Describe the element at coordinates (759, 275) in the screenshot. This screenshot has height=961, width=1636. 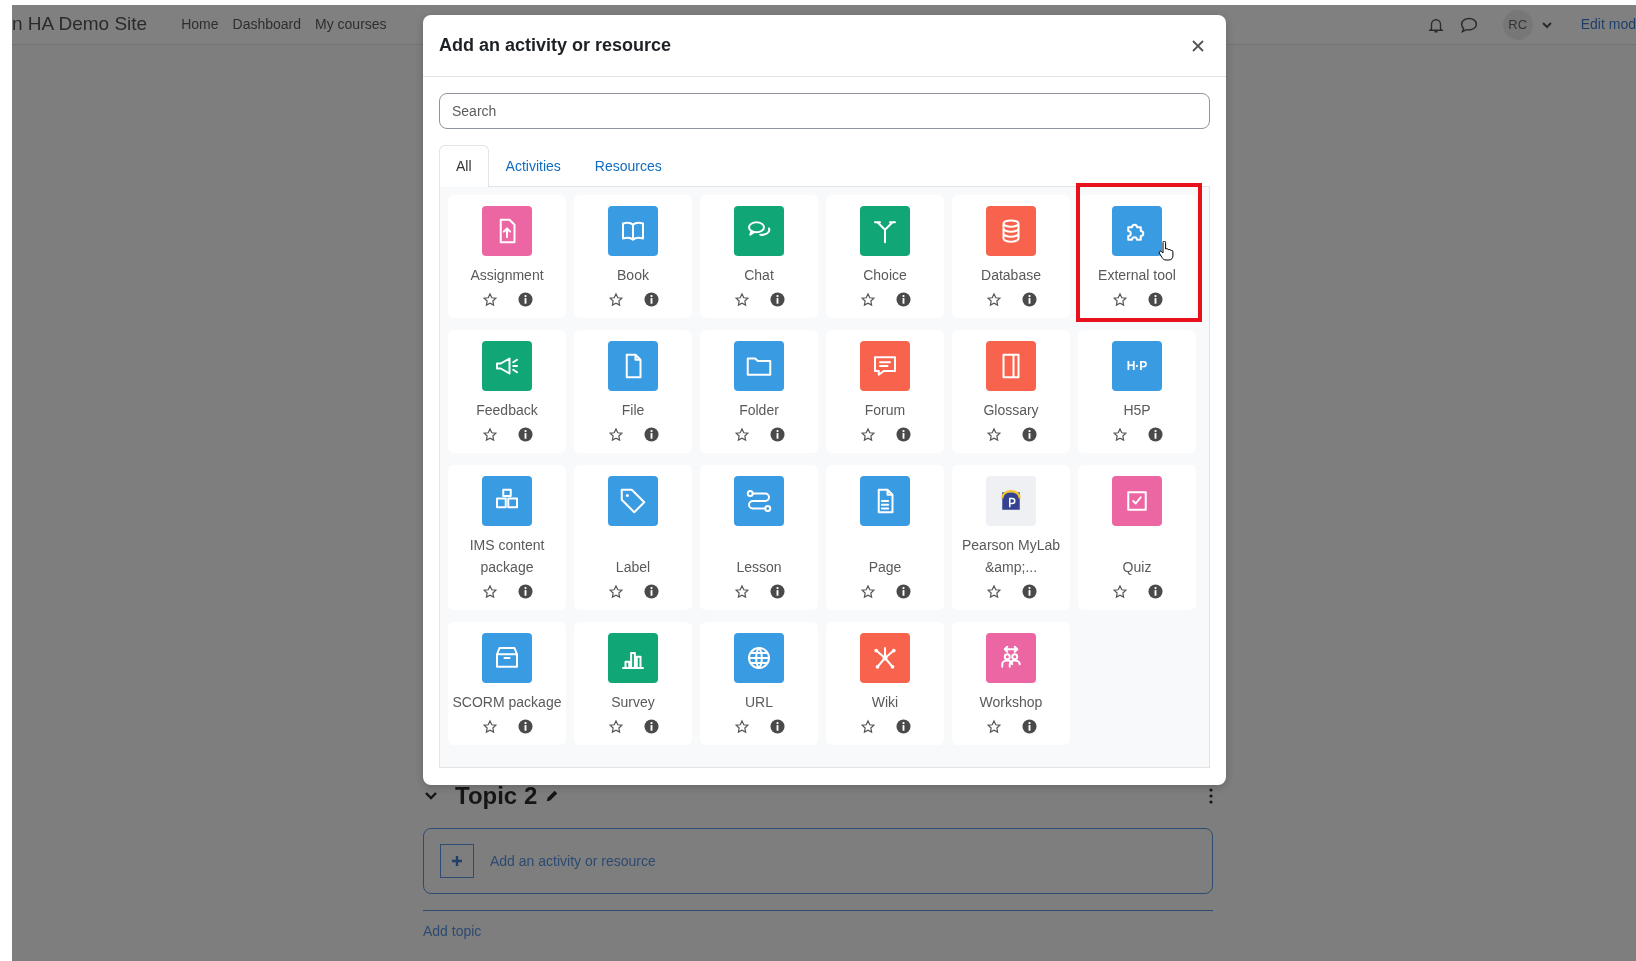
I see `activity-name: Chat` at that location.